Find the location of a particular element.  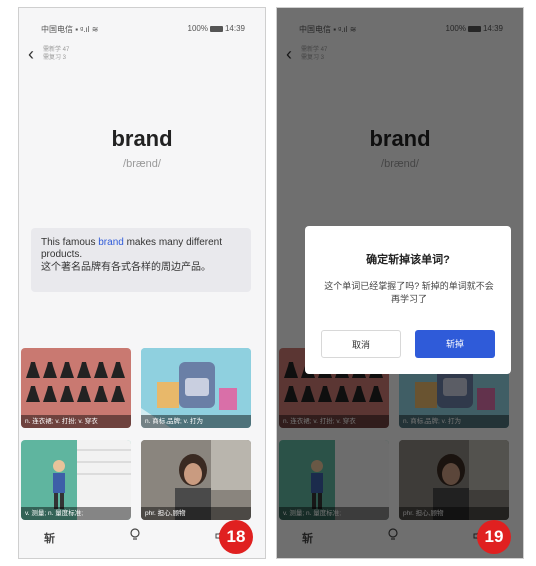

status-bar: 中国电信 ▪ ᵍ.ıl ≋ 100%14:39 is located at coordinates (143, 29).